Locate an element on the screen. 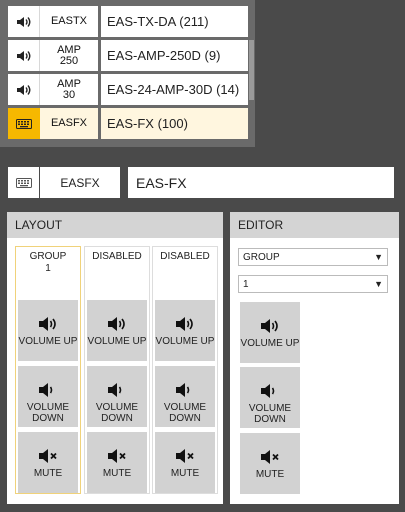 The width and height of the screenshot is (405, 512). editor-title: EDITOR is located at coordinates (314, 225).